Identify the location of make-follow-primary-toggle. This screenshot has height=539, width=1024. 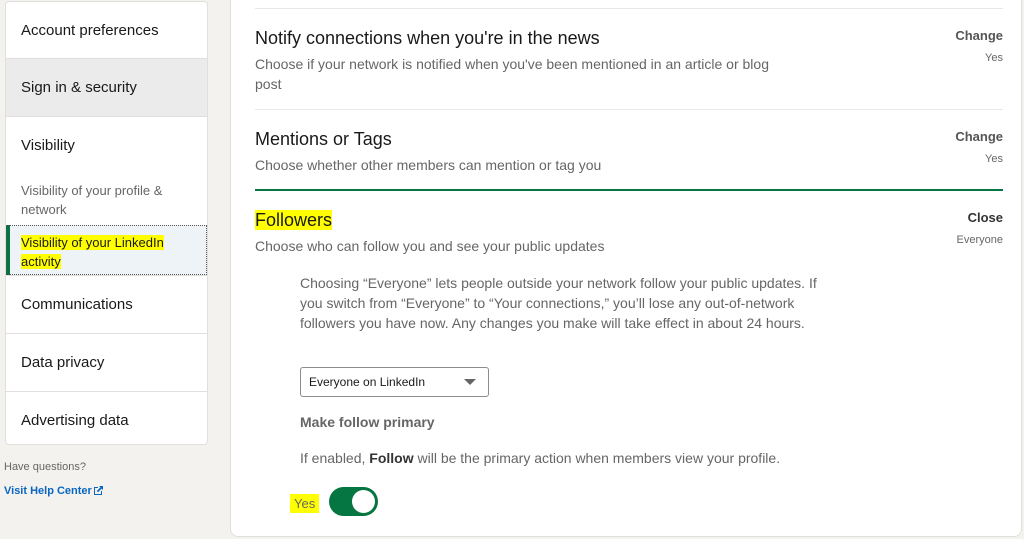
(353, 501).